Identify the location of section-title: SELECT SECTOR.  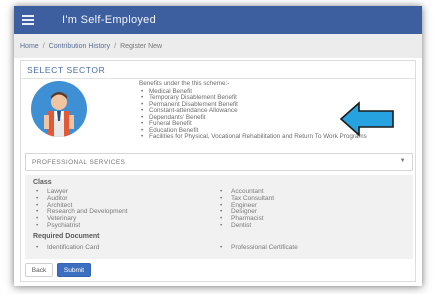
(218, 70).